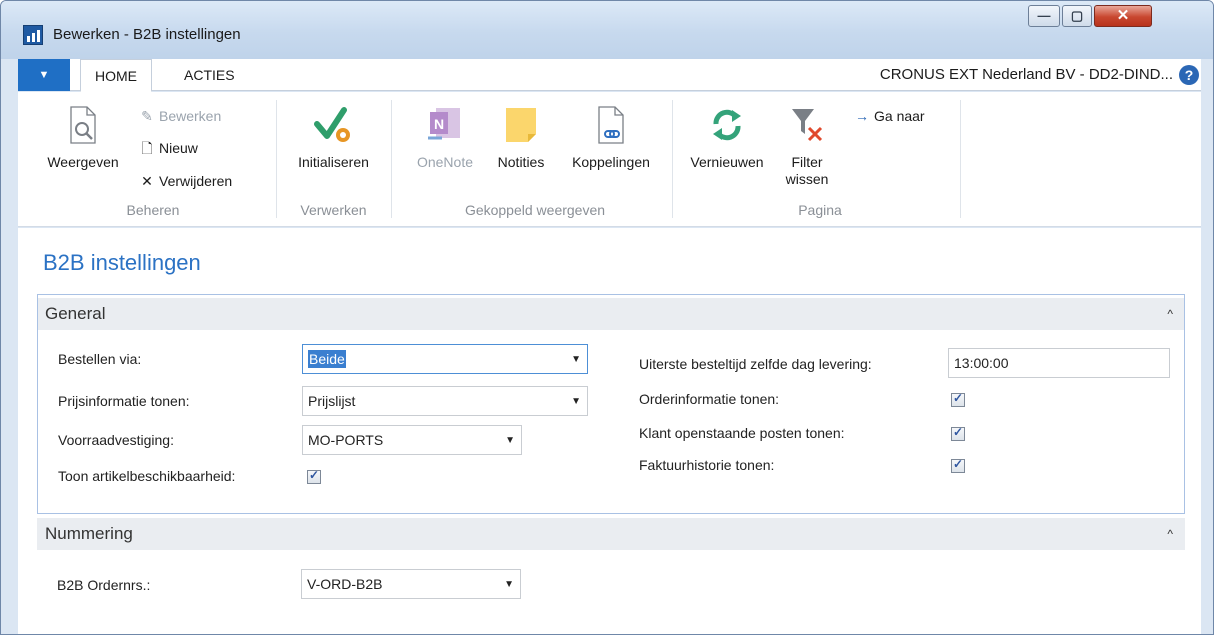  What do you see at coordinates (332, 401) in the screenshot?
I see `prijsinformatie-value: Prijslijst` at bounding box center [332, 401].